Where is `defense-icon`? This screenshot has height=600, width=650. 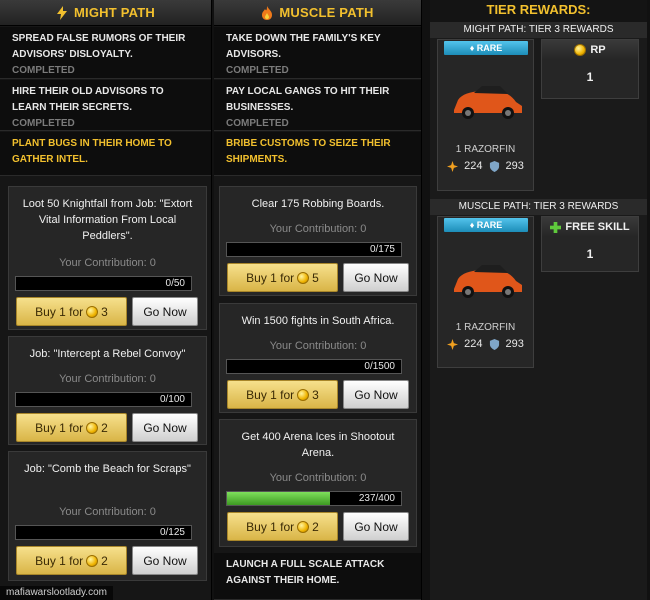
defense-icon is located at coordinates (494, 344).